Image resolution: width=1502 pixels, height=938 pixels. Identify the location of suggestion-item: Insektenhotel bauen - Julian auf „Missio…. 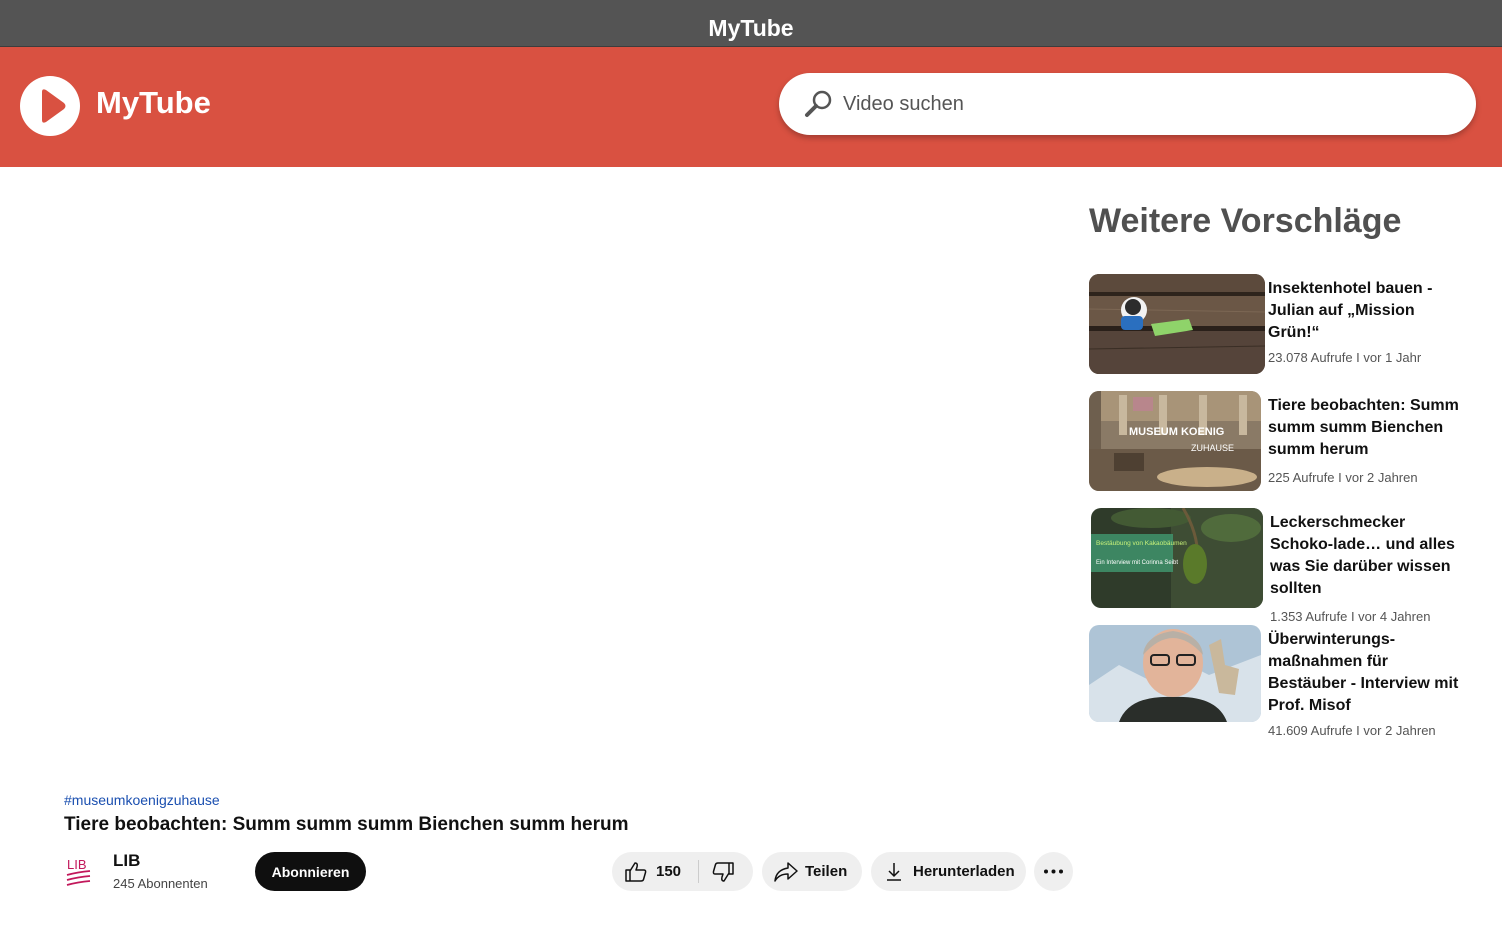
(1279, 324).